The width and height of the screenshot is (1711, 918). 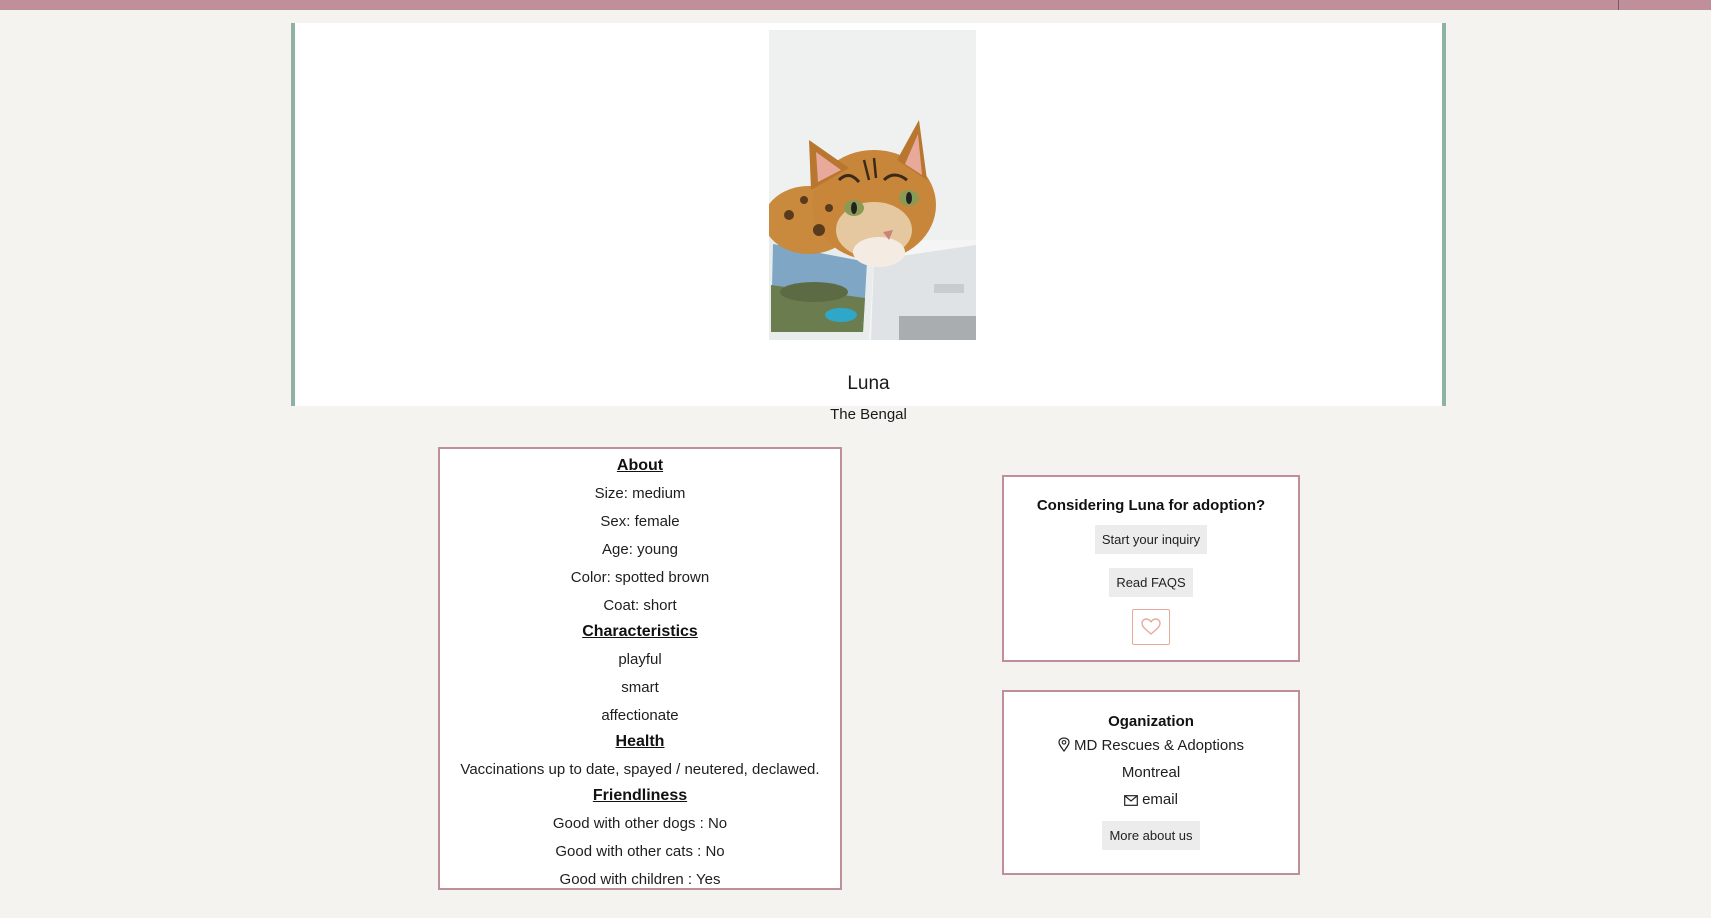 I want to click on pet-breed: The Bengal, so click(x=868, y=414).